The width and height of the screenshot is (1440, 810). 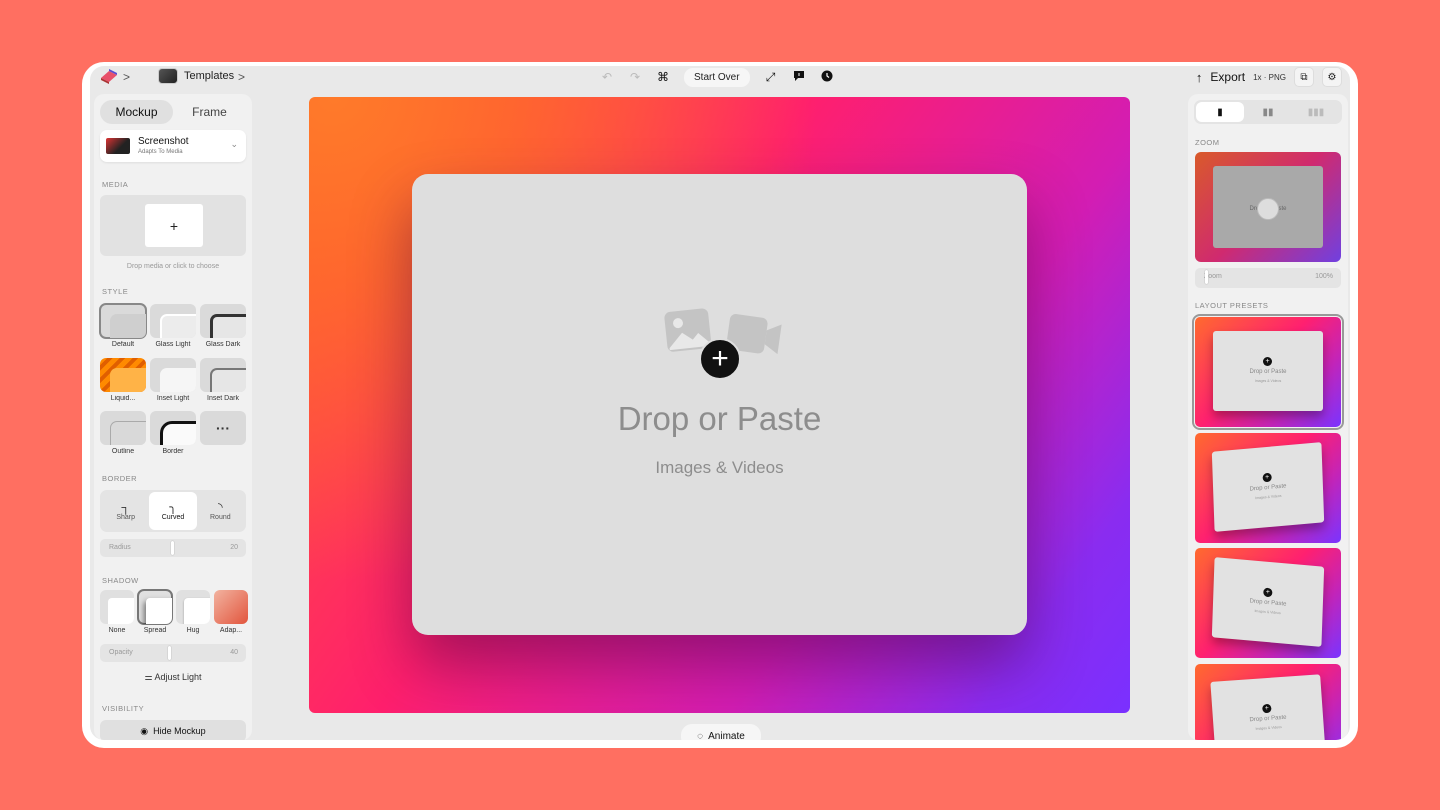 What do you see at coordinates (1268, 278) in the screenshot?
I see `zoom-slider: Zoom 100%` at bounding box center [1268, 278].